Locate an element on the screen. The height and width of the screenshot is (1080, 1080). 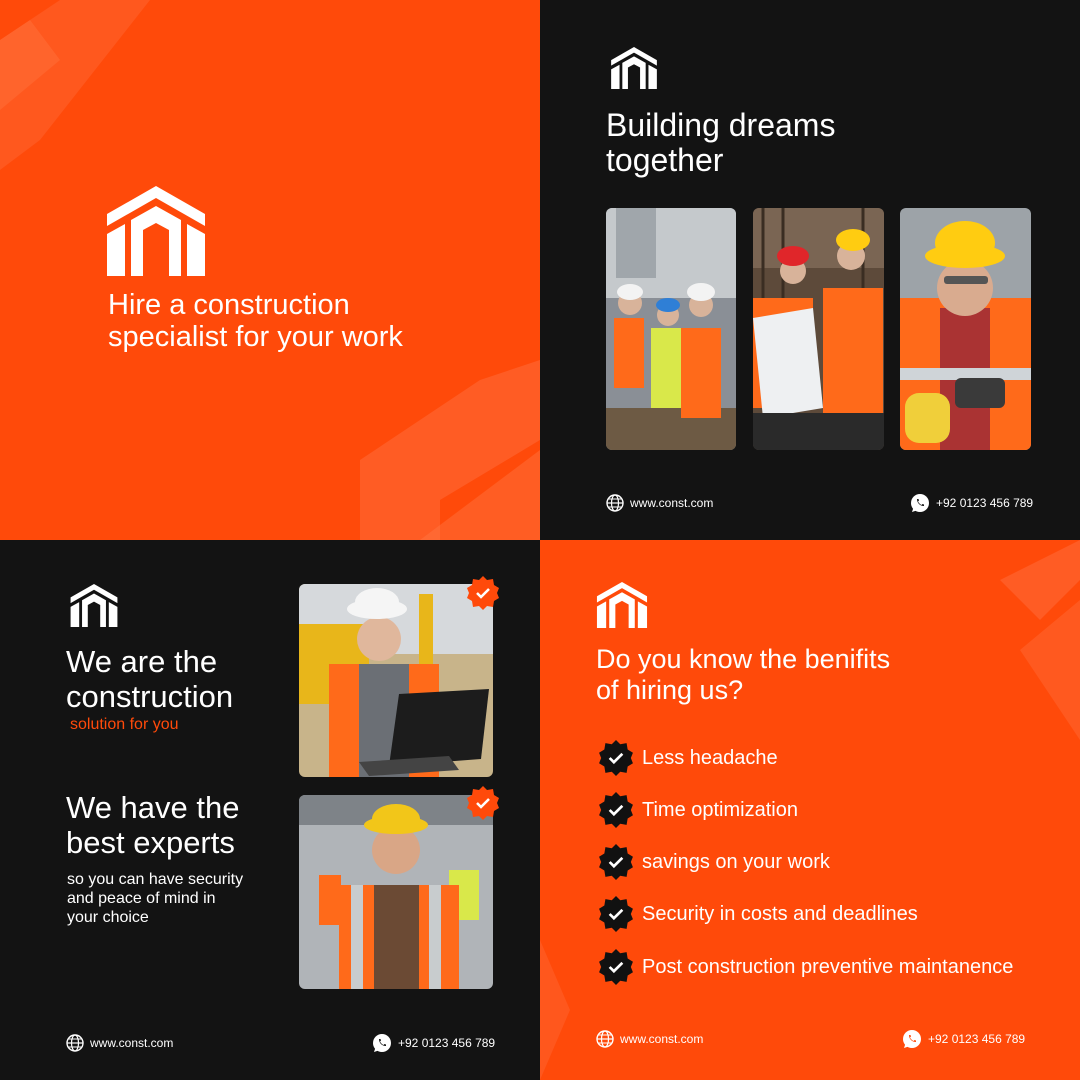
benefit-item: Time optimization is located at coordinates (698, 810).